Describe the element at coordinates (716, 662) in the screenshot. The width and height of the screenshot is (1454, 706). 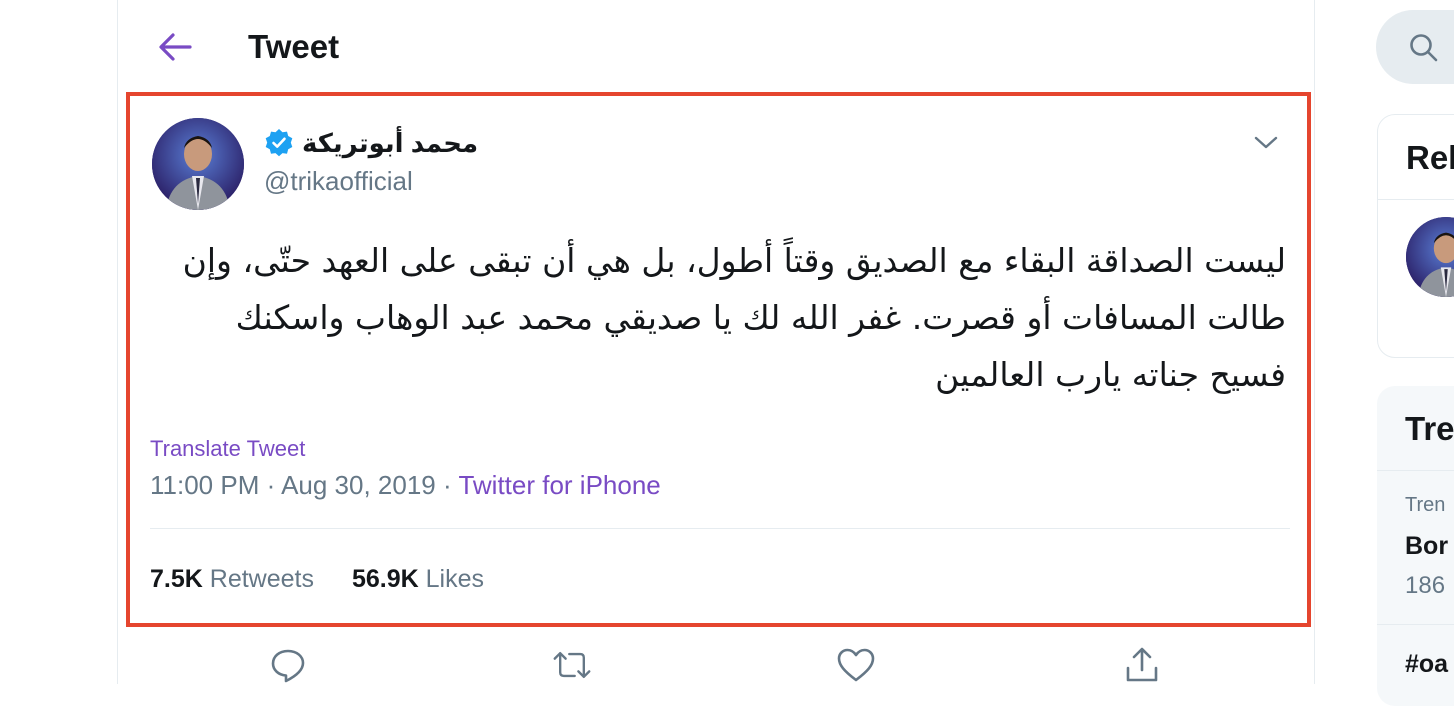
I see `tweet-actions` at that location.